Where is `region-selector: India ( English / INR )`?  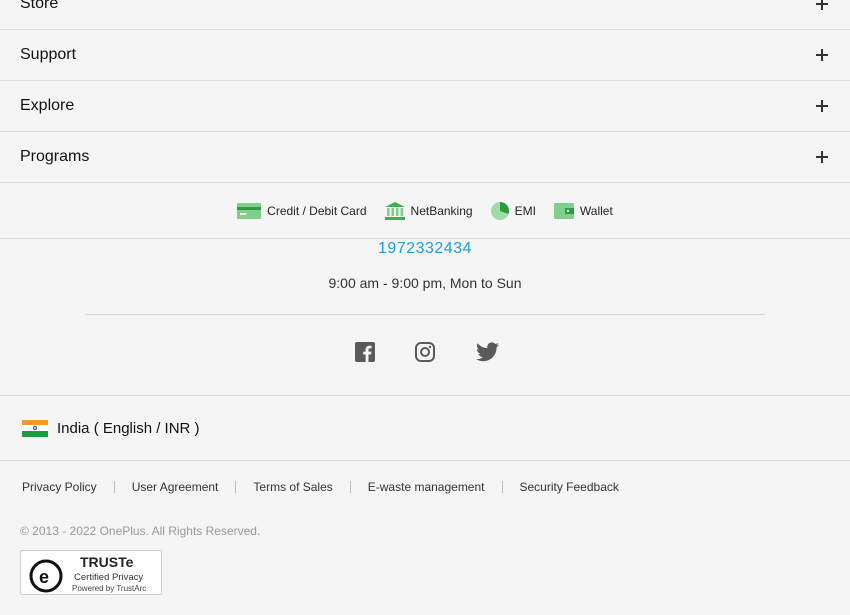
region-selector: India ( English / INR ) is located at coordinates (425, 428).